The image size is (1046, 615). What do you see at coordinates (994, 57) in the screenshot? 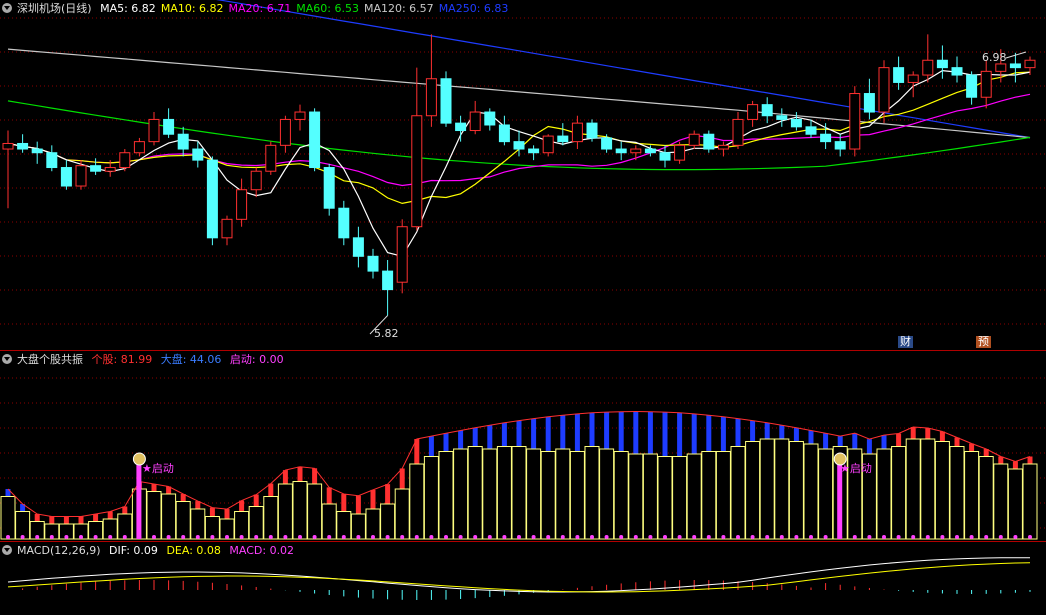
I see `high-price-label: 6.98` at bounding box center [994, 57].